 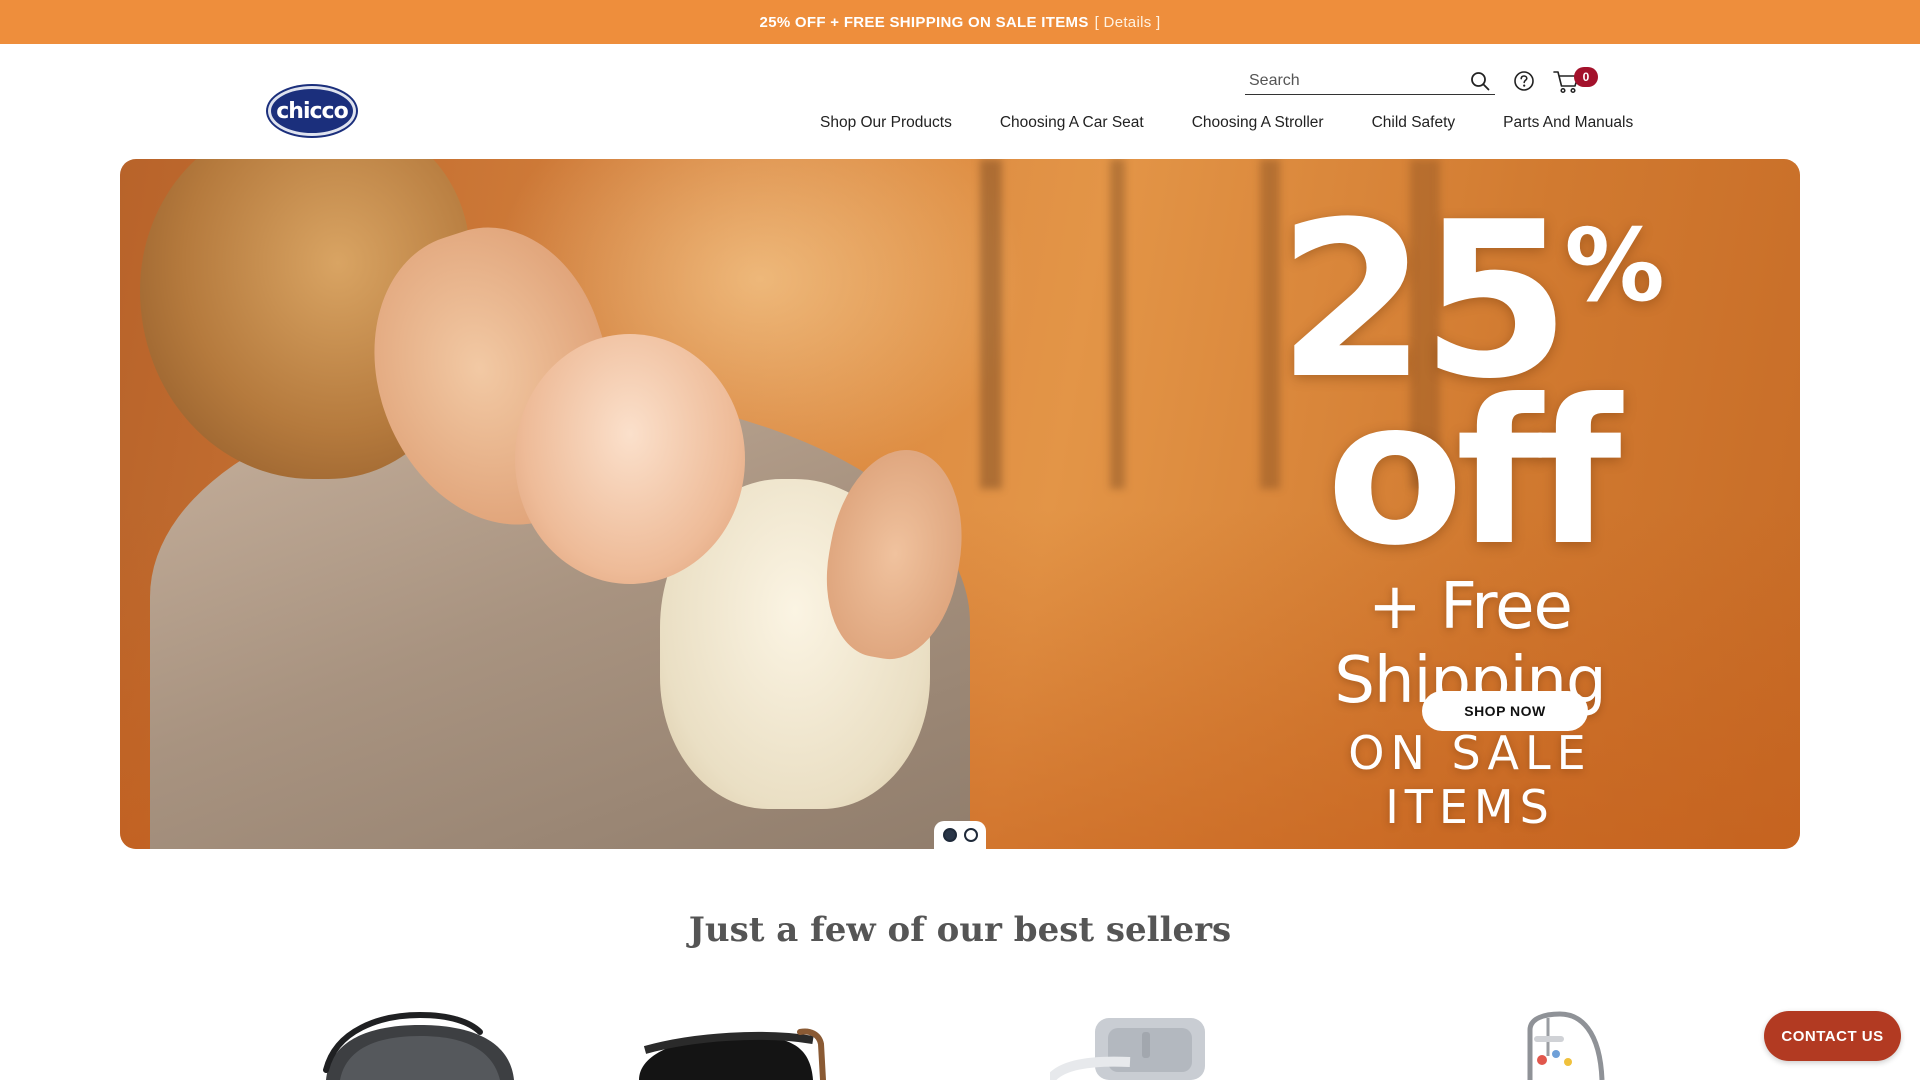 I want to click on nav-choosing-a-car-seat: Choosing A Car Seat, so click(x=1072, y=126).